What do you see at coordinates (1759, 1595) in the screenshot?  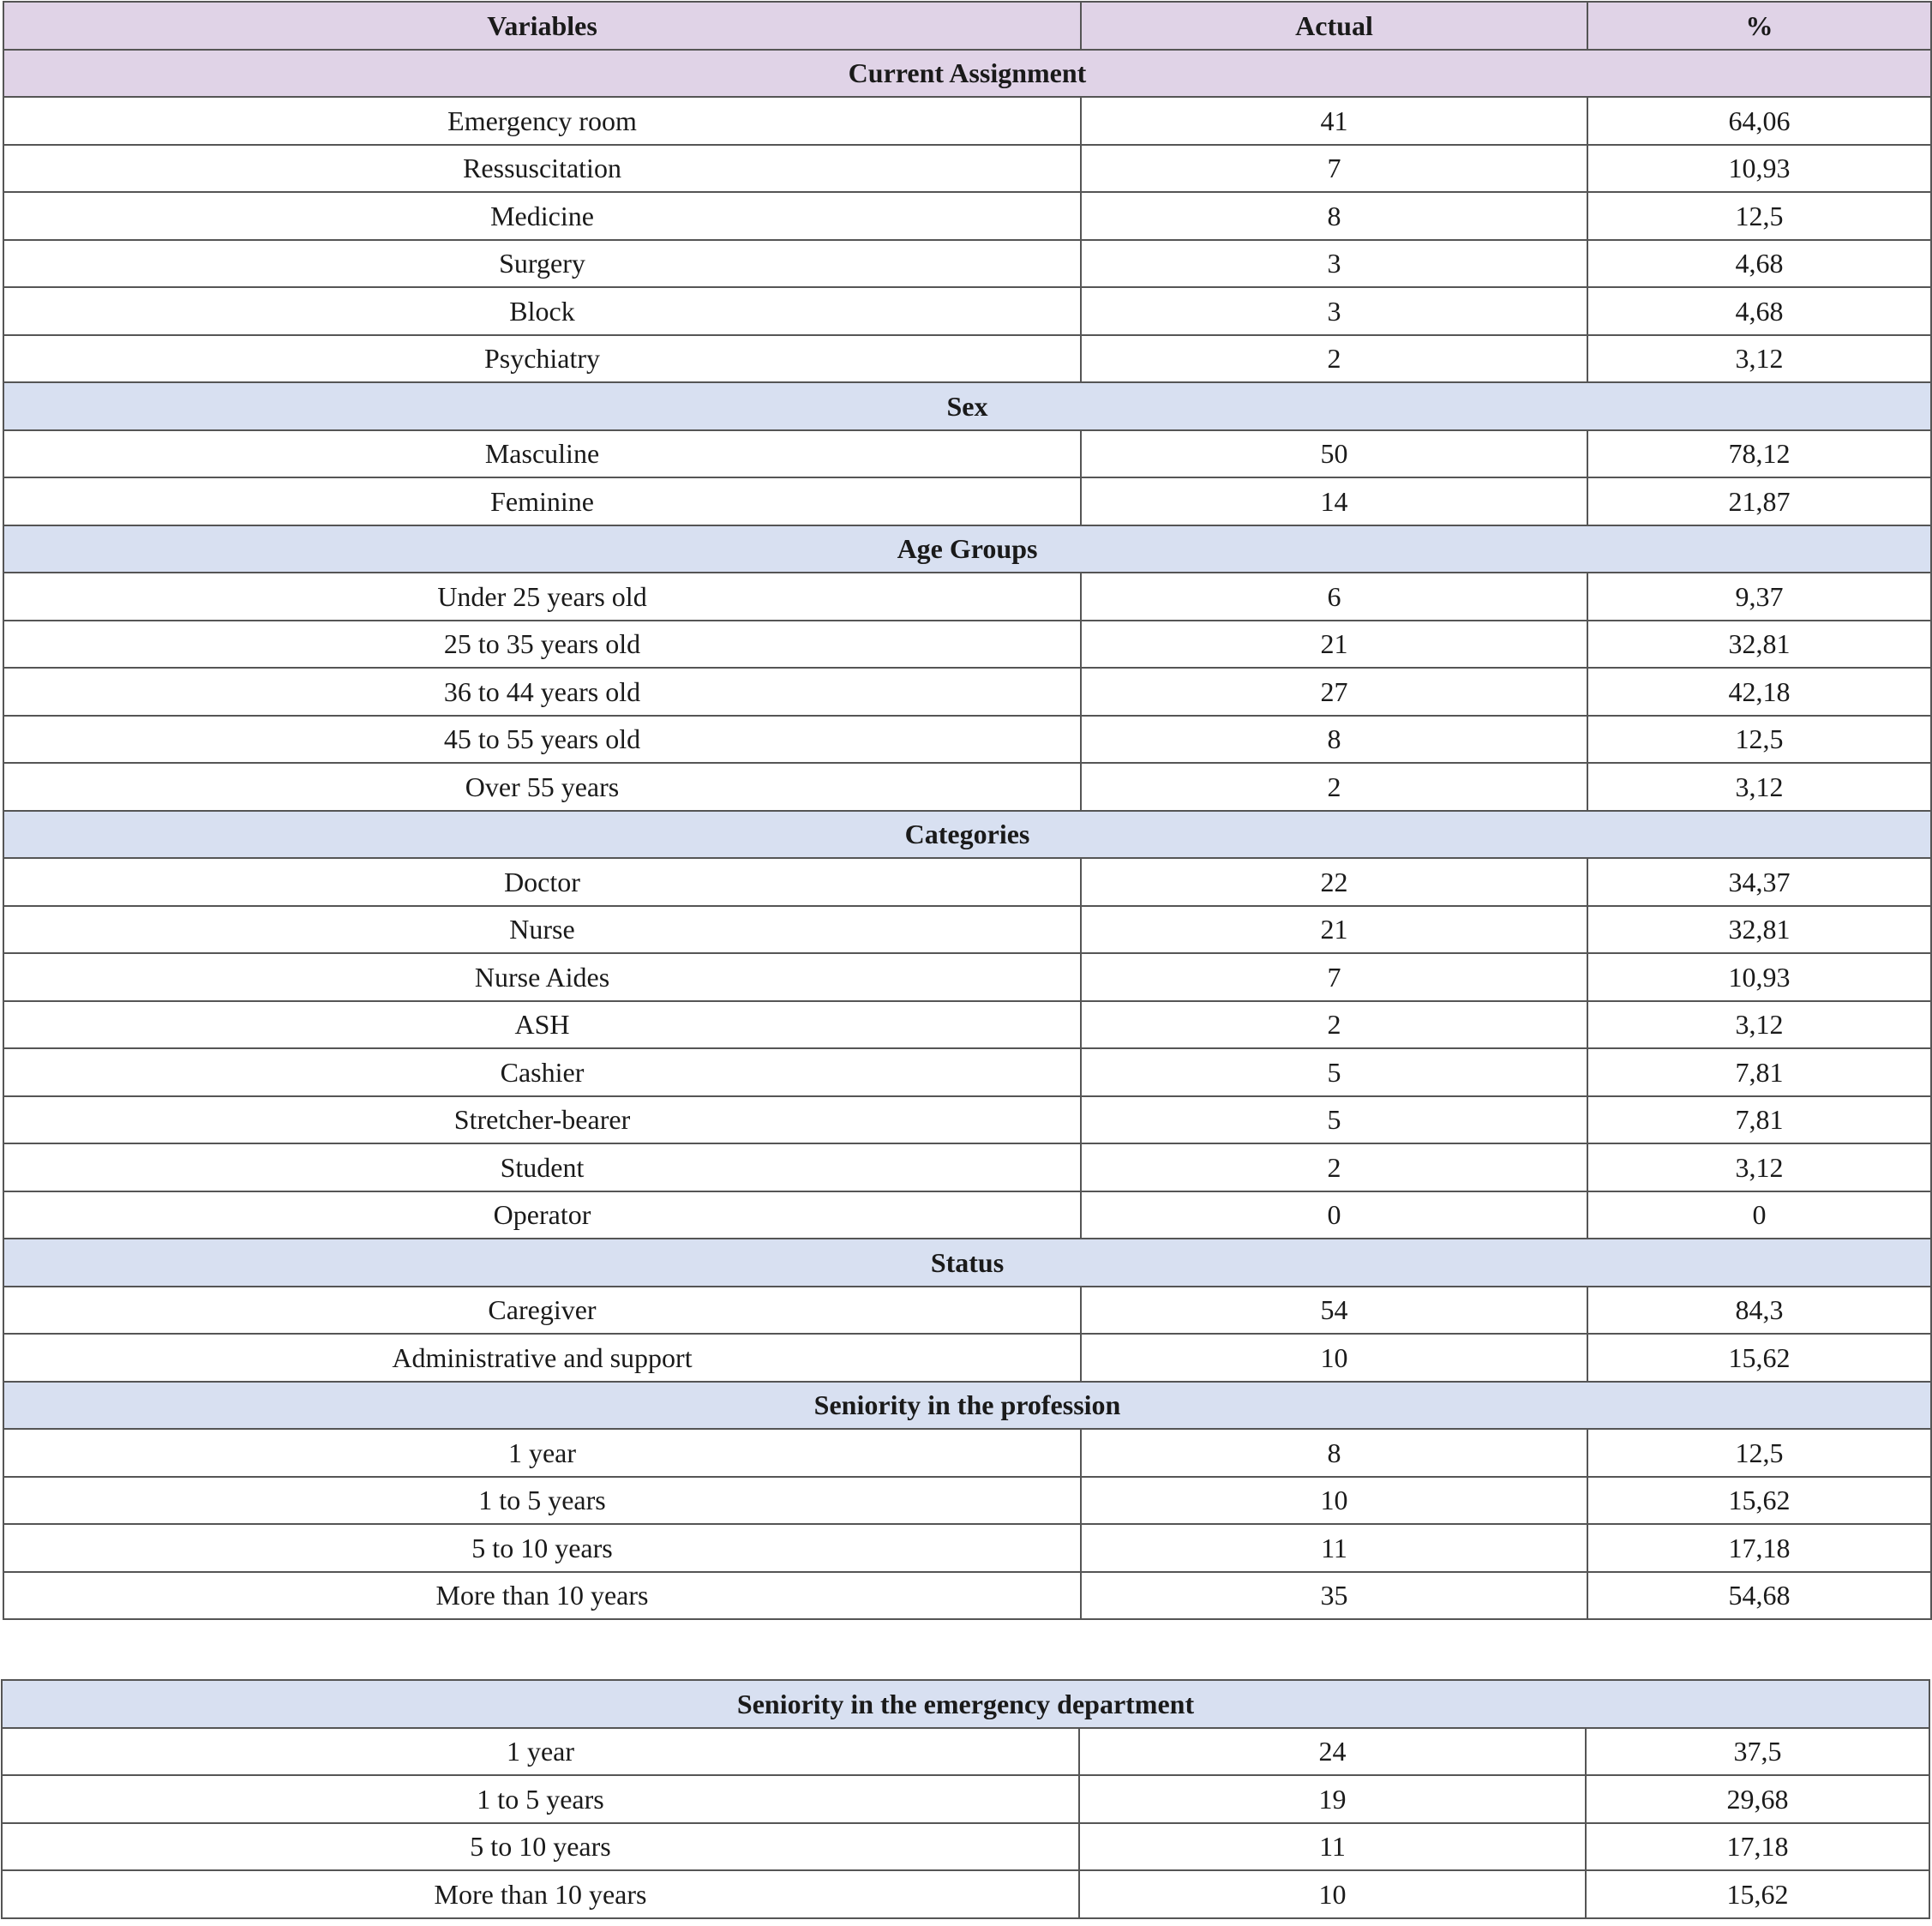 I see `percent-cell: 54,68` at bounding box center [1759, 1595].